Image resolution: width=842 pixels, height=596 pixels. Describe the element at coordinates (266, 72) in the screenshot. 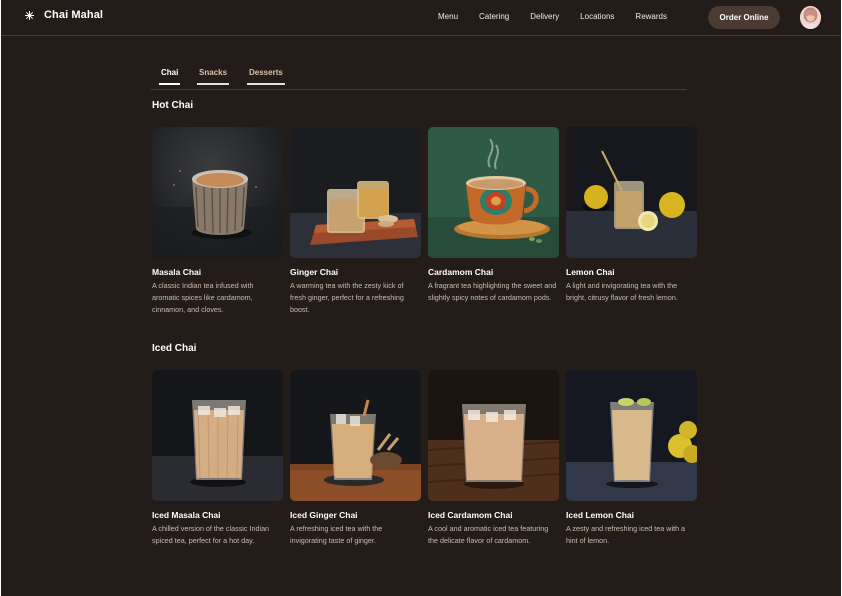

I see `tab-desserts-label: Desserts` at that location.